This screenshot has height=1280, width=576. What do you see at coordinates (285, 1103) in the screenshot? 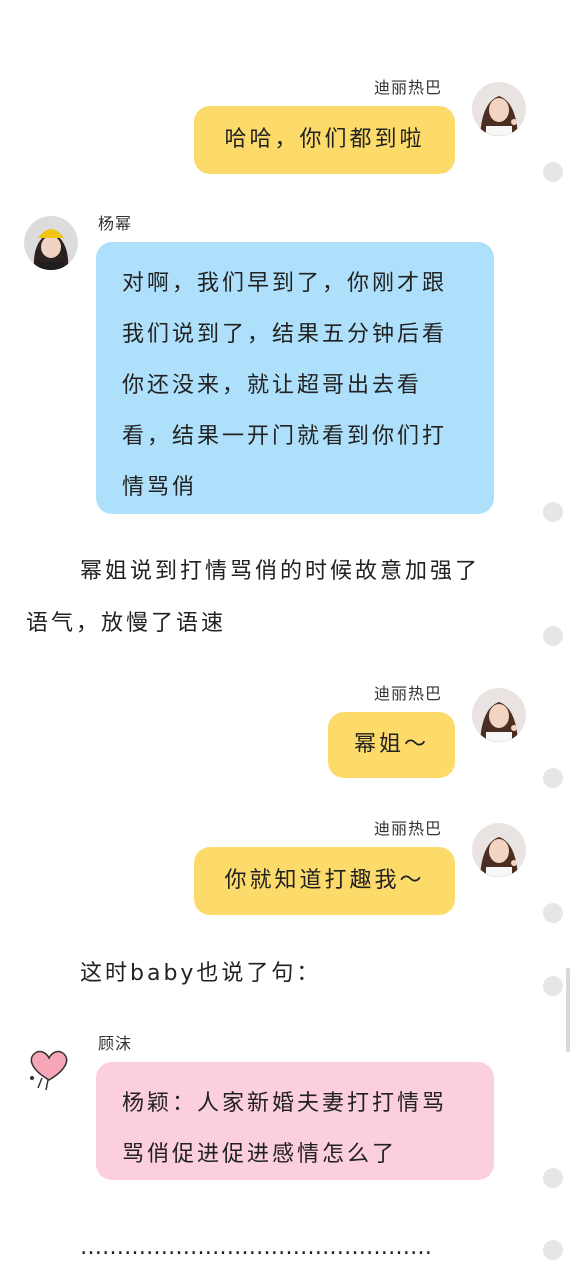
I see `message-line: 杨颖：人家新婚夫妻打打情骂` at bounding box center [285, 1103].